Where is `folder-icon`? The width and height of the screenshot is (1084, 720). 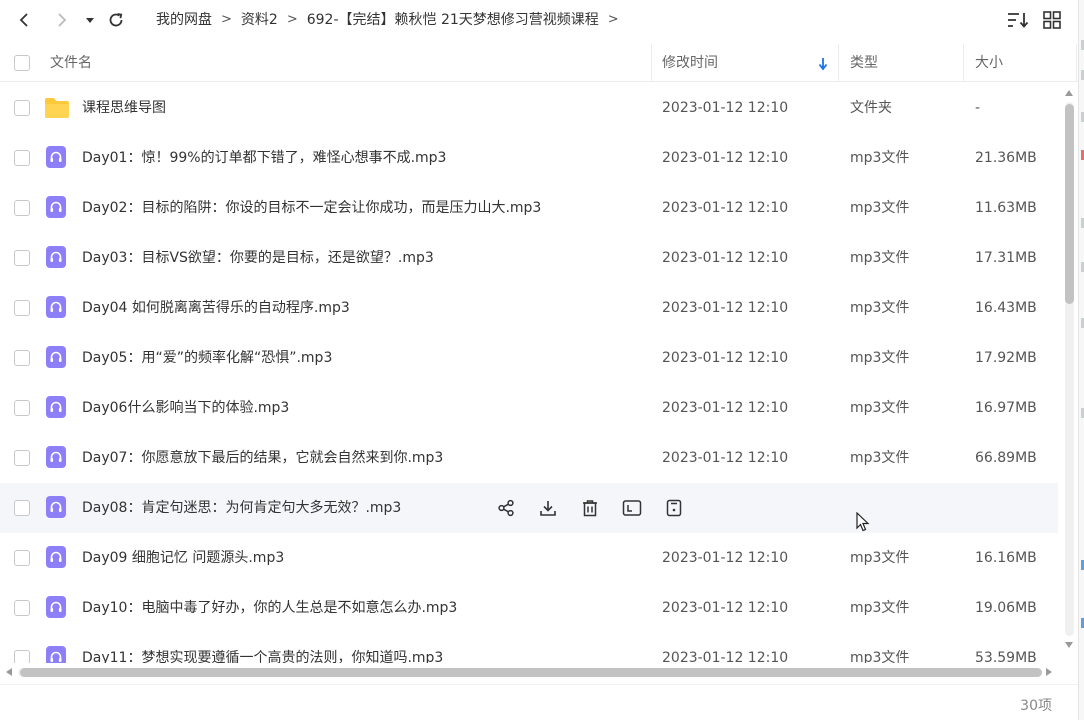
folder-icon is located at coordinates (57, 109).